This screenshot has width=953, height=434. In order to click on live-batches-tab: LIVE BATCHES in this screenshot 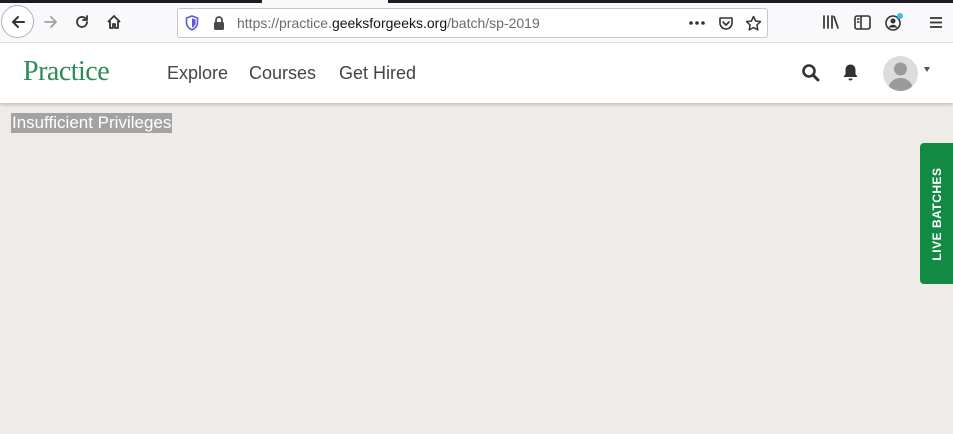, I will do `click(936, 213)`.